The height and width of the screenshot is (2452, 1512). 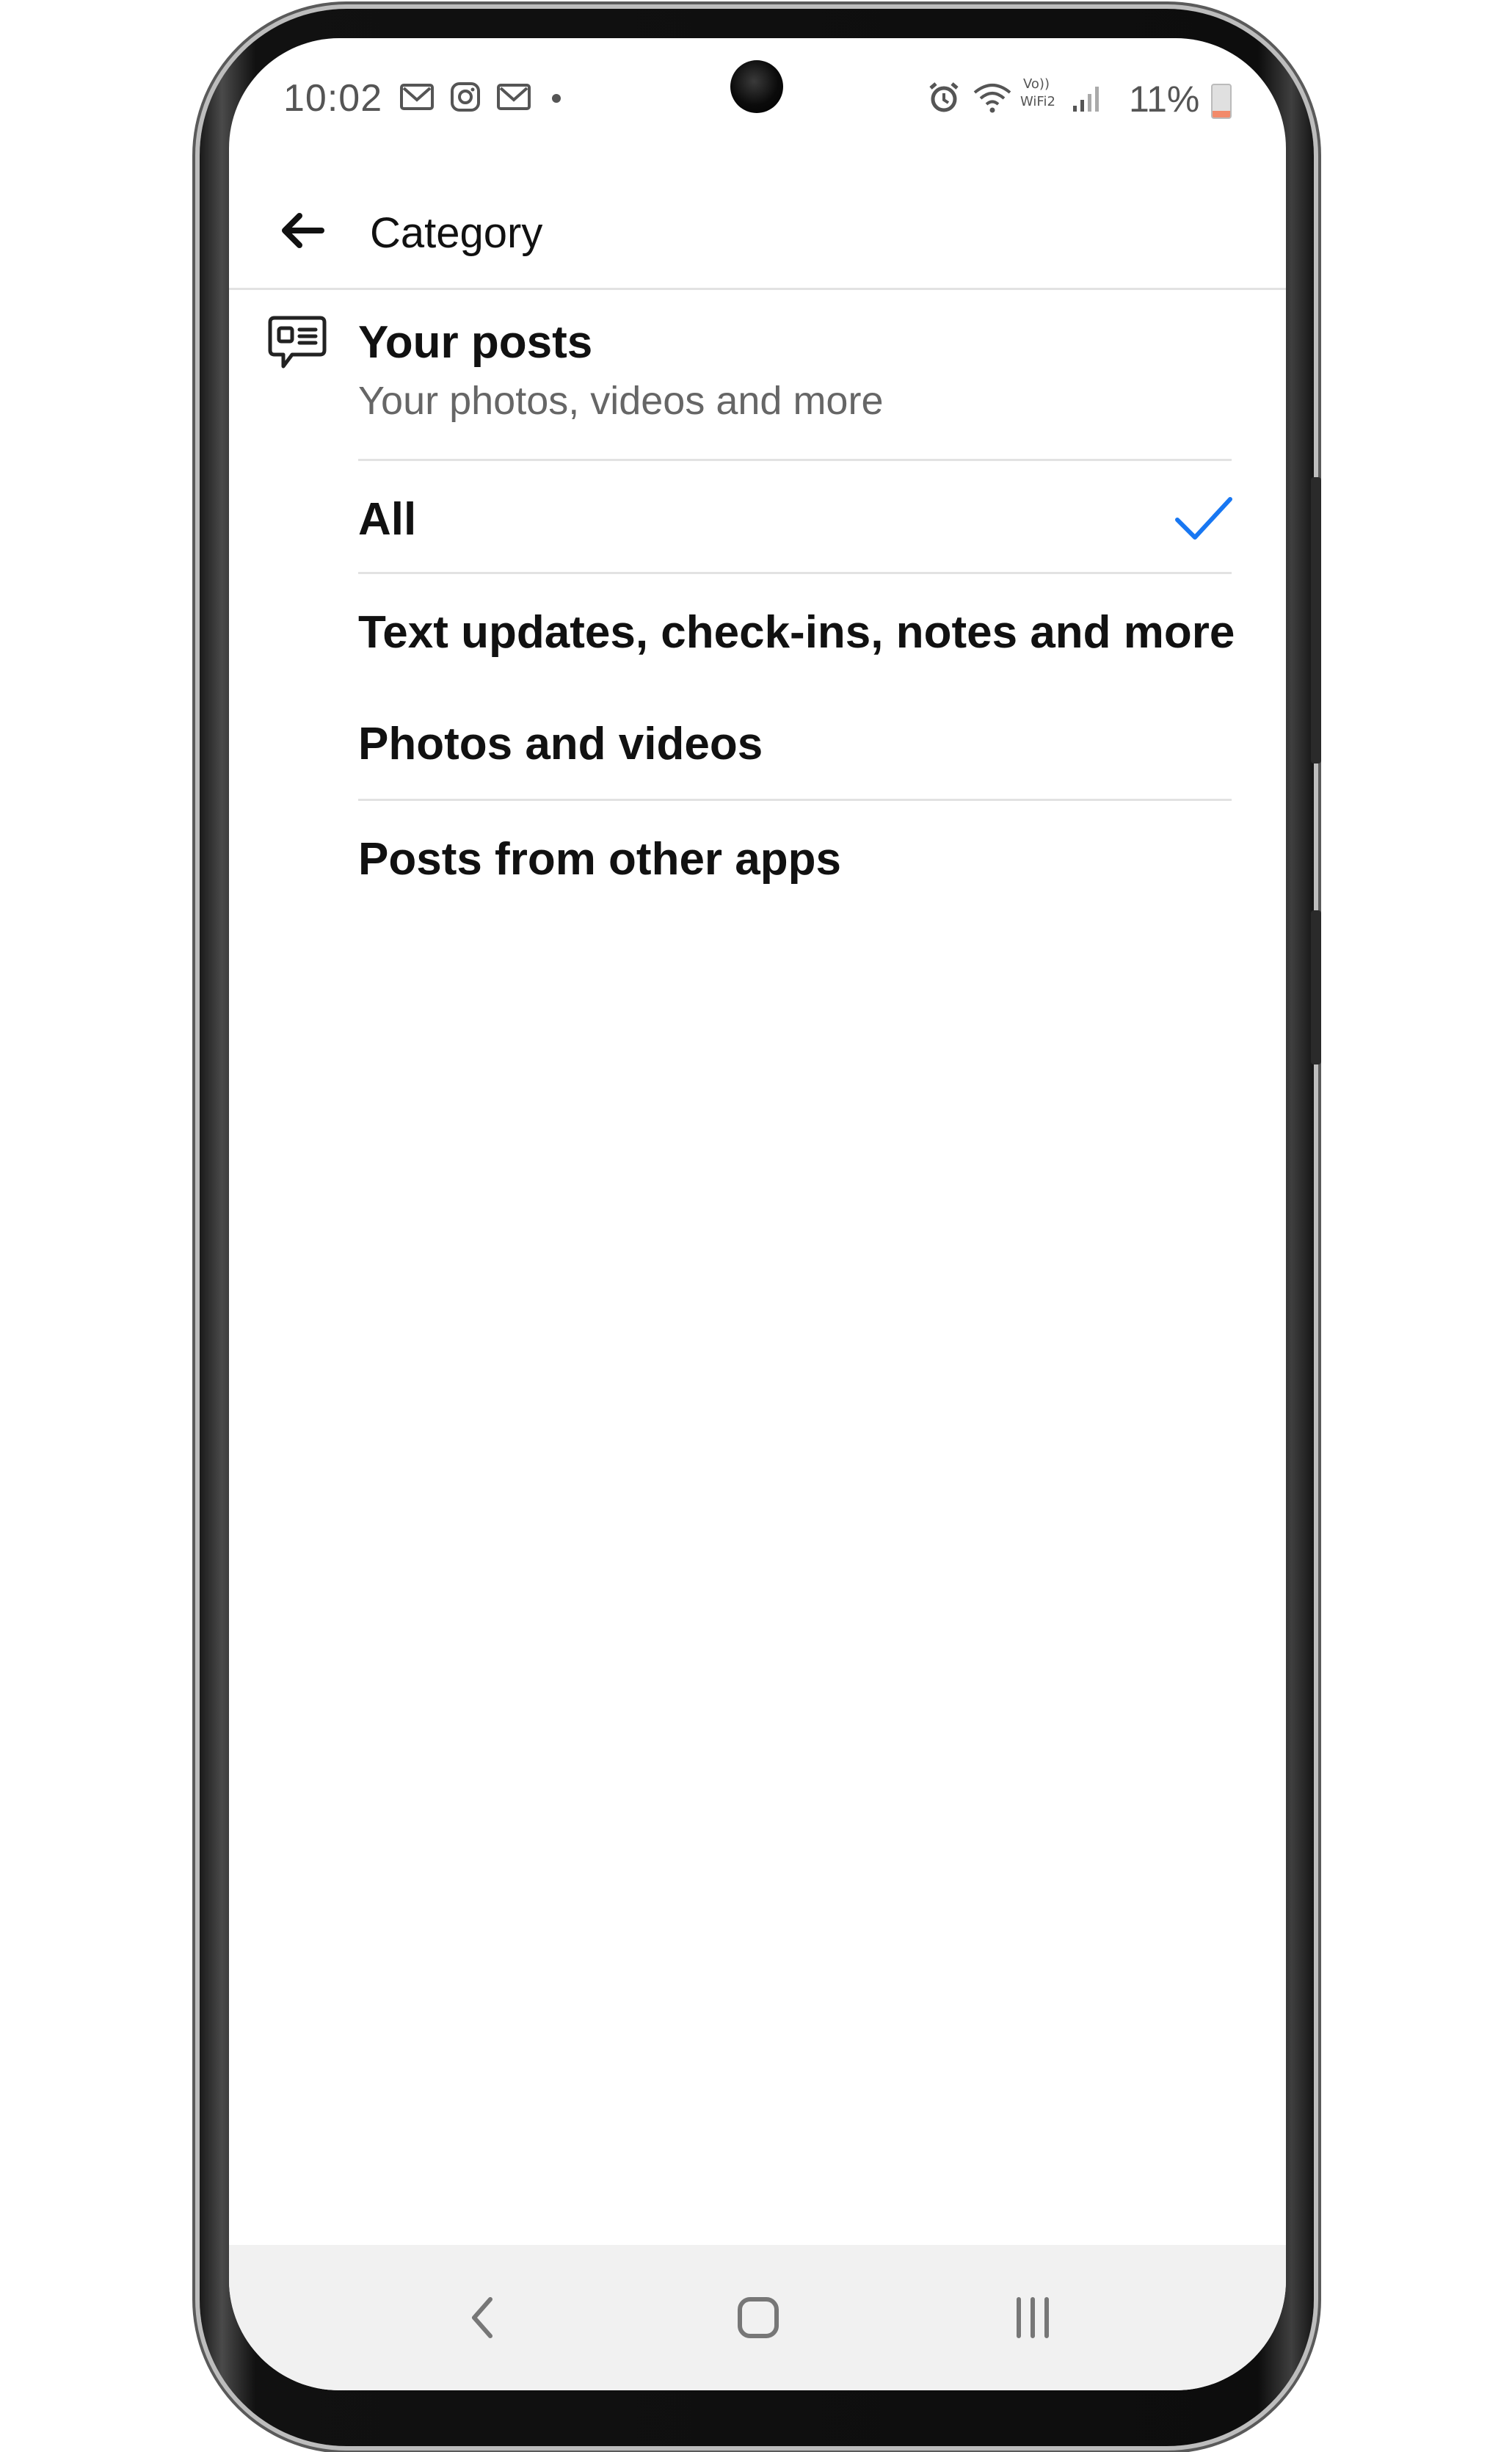 What do you see at coordinates (944, 100) in the screenshot?
I see `alarm-icon` at bounding box center [944, 100].